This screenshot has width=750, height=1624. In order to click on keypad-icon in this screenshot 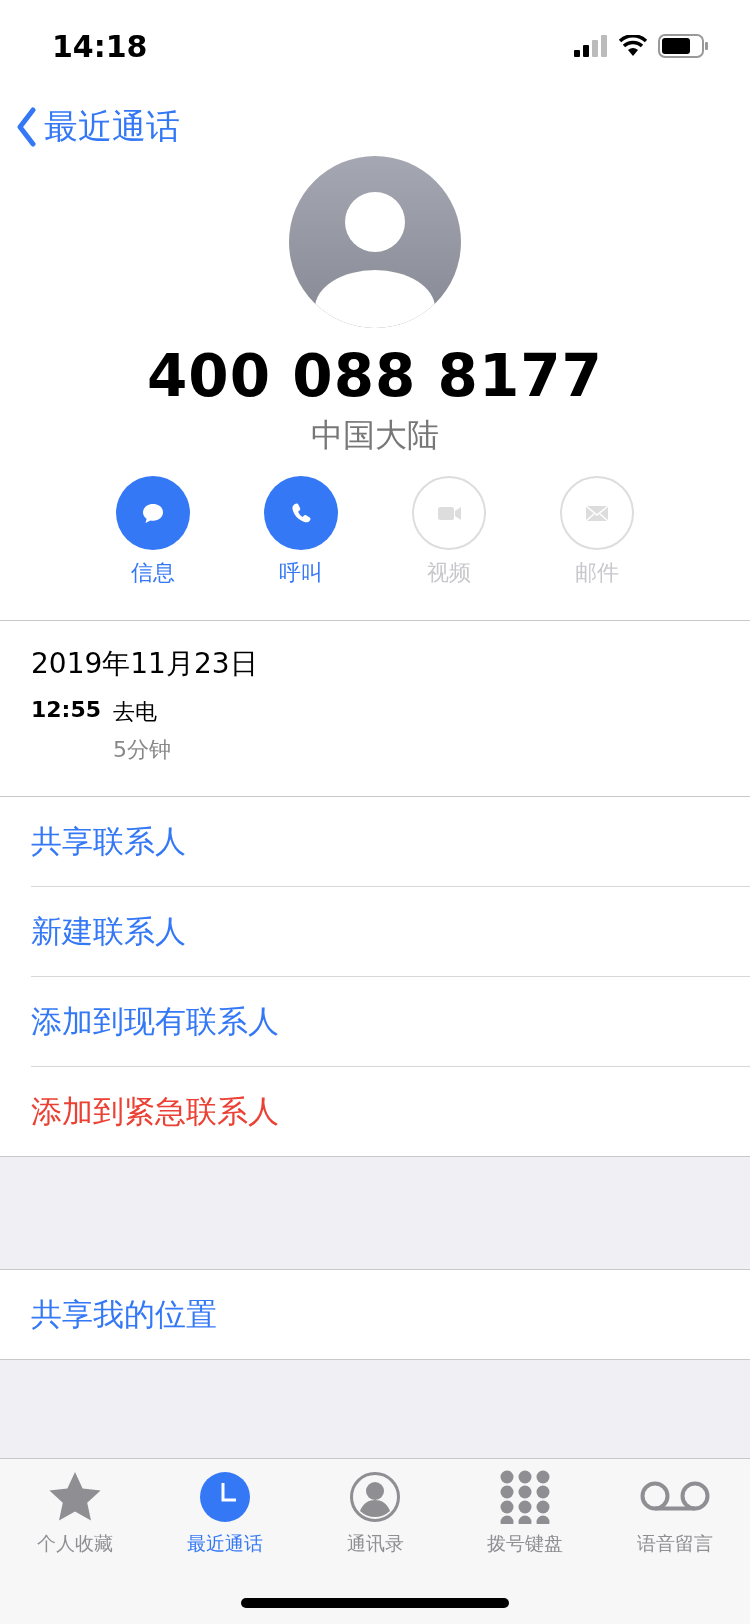, I will do `click(525, 1497)`.